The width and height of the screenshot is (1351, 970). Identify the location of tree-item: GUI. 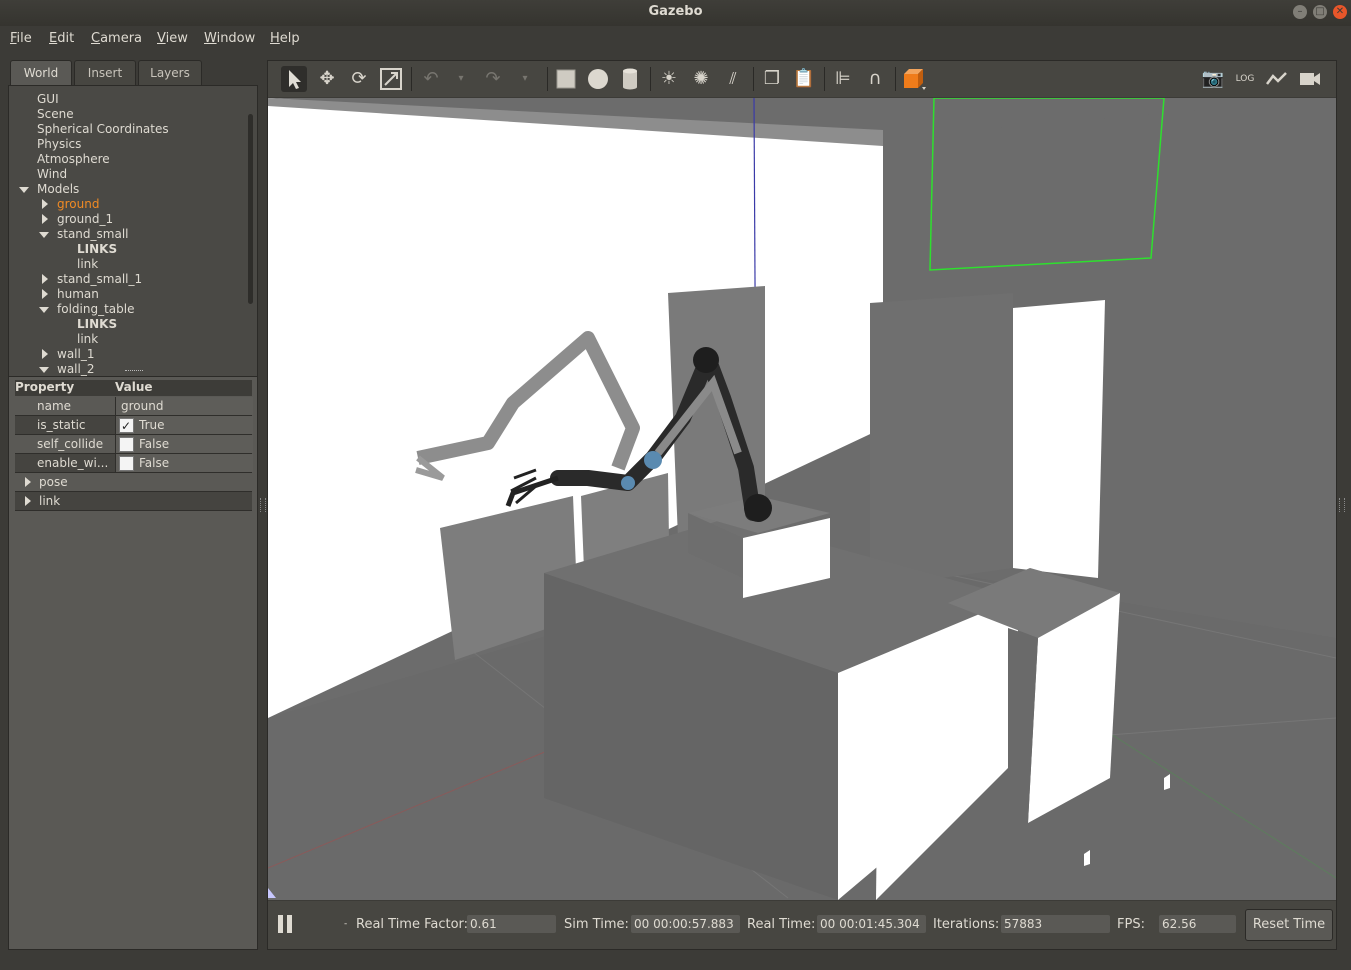
(48, 99).